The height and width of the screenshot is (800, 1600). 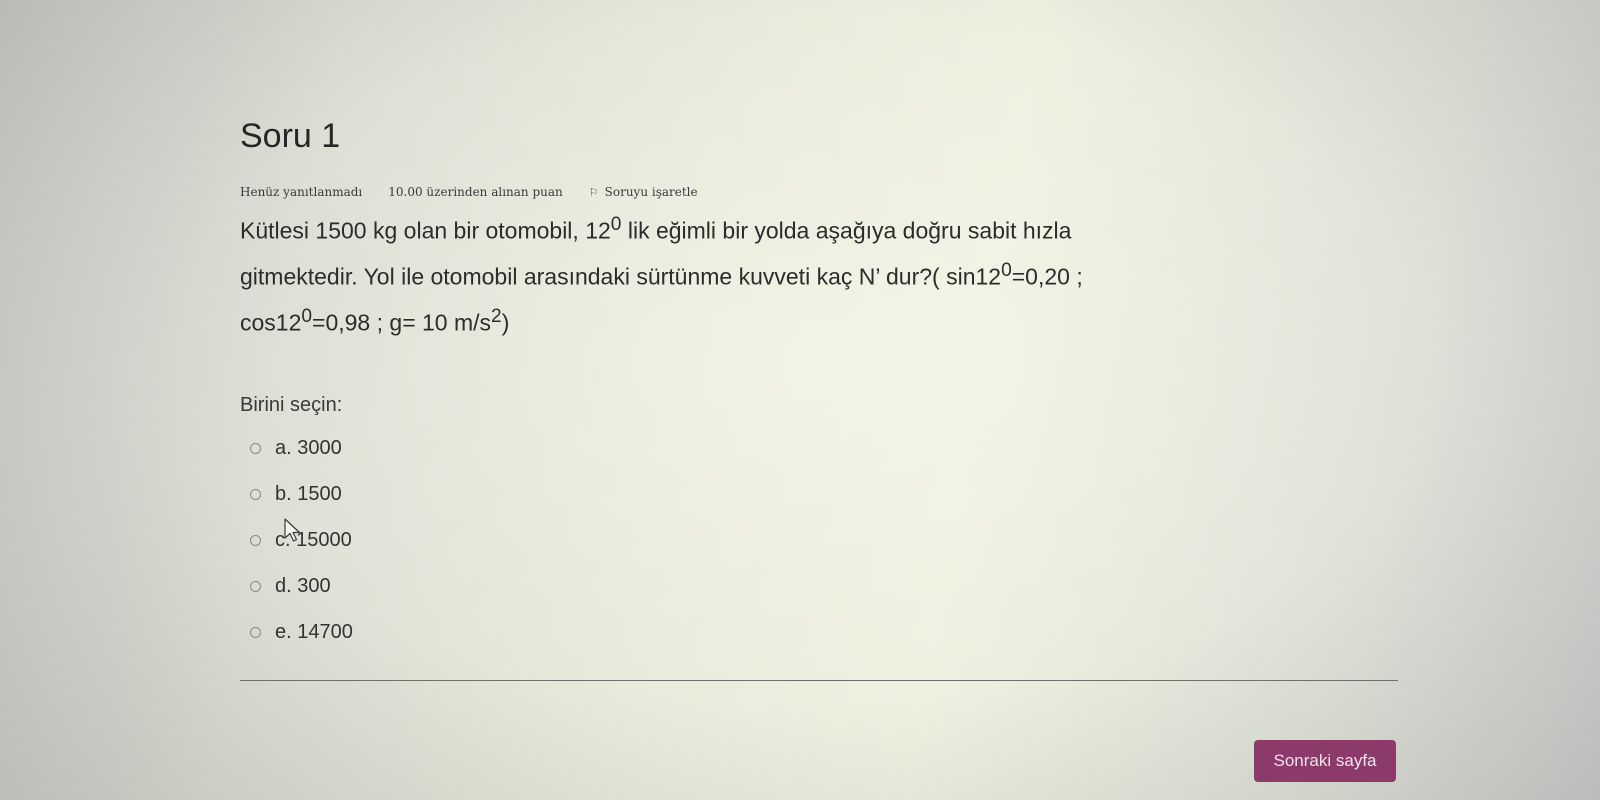 What do you see at coordinates (810, 586) in the screenshot?
I see `answer-option-d: d. 300` at bounding box center [810, 586].